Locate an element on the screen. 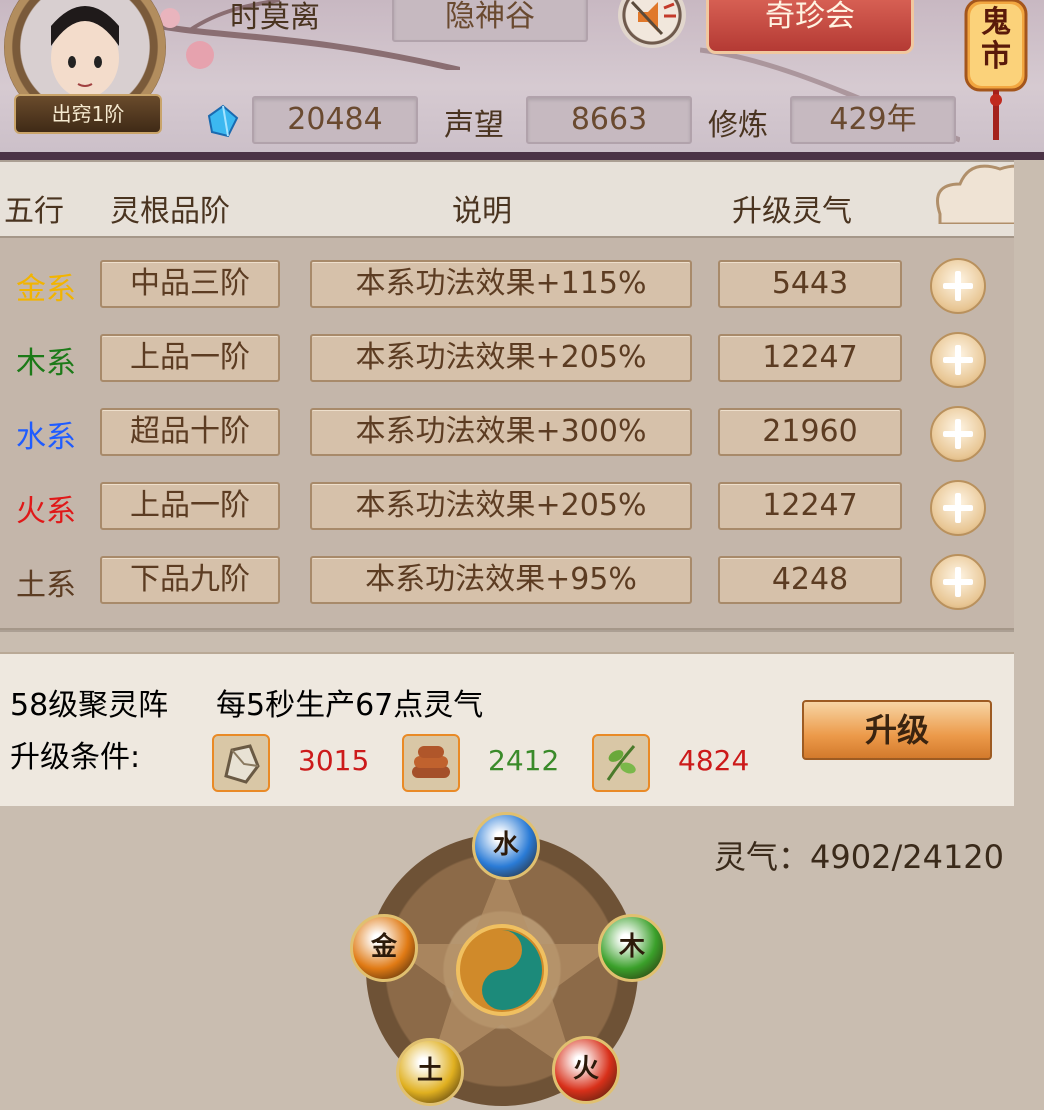 This screenshot has width=1044, height=1110. grade-cell: 超品十阶 is located at coordinates (190, 432).